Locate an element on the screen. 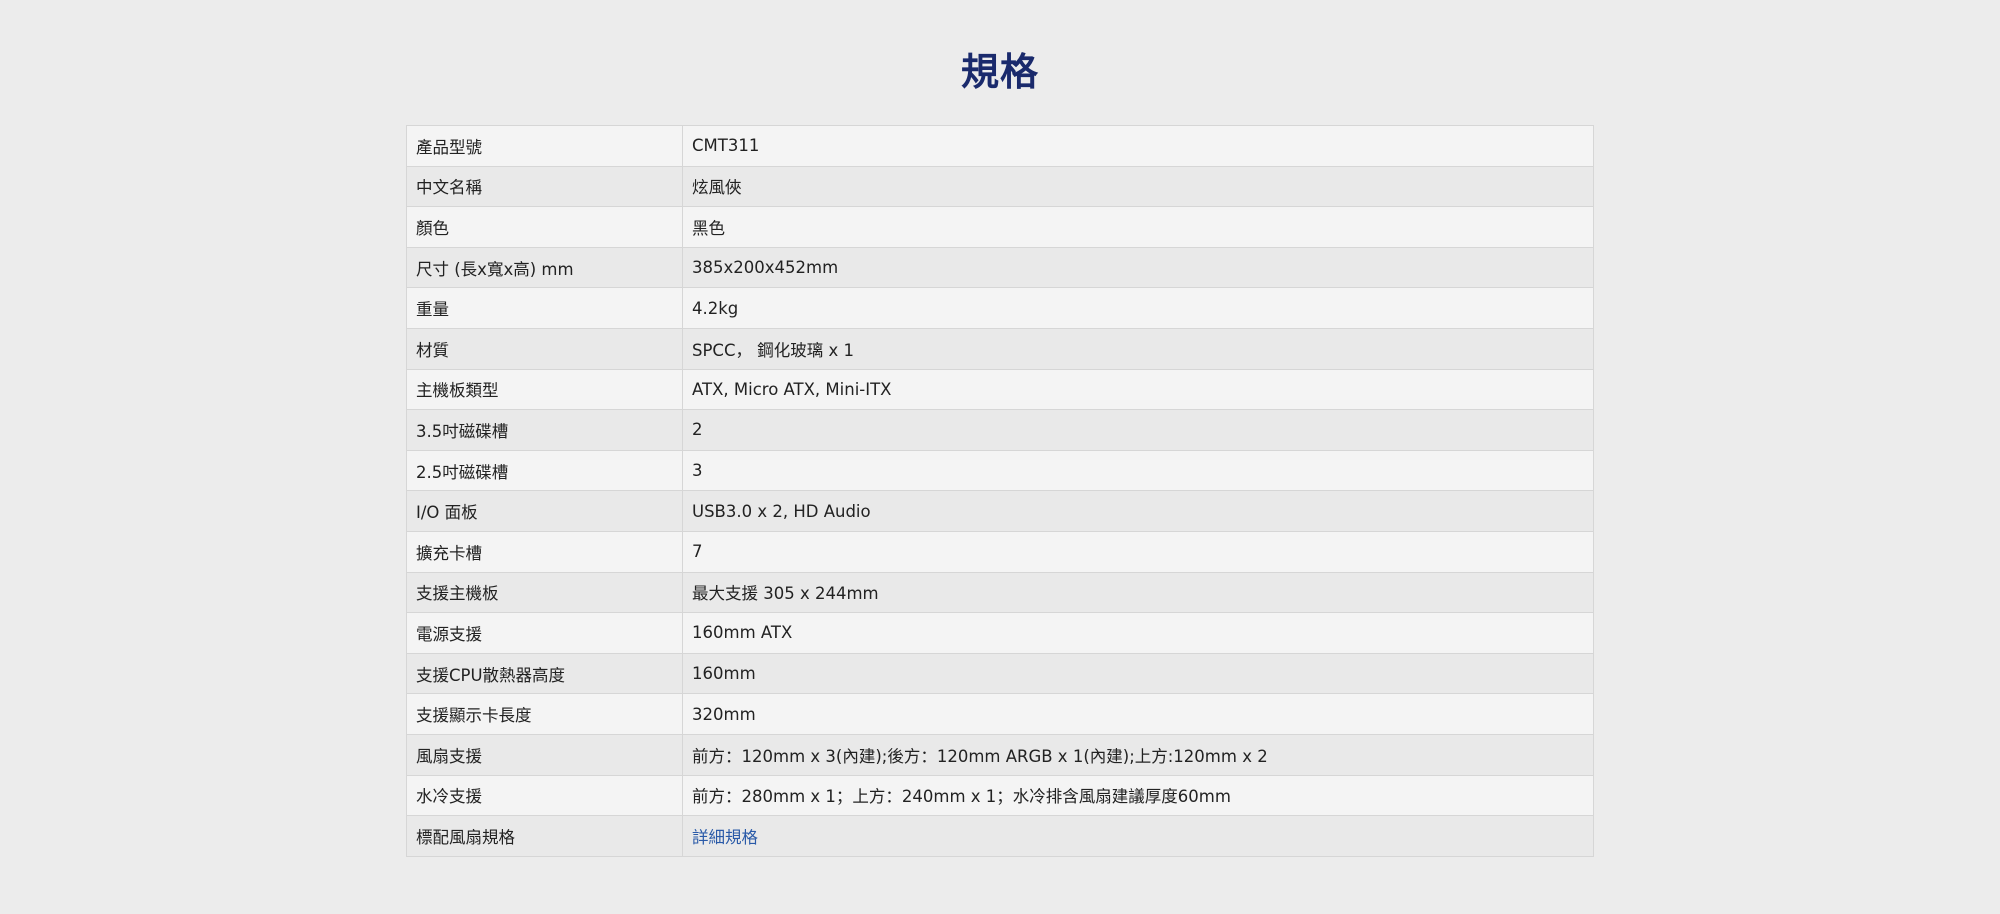 The width and height of the screenshot is (2000, 914). spec-value: 詳細規格 is located at coordinates (1138, 836).